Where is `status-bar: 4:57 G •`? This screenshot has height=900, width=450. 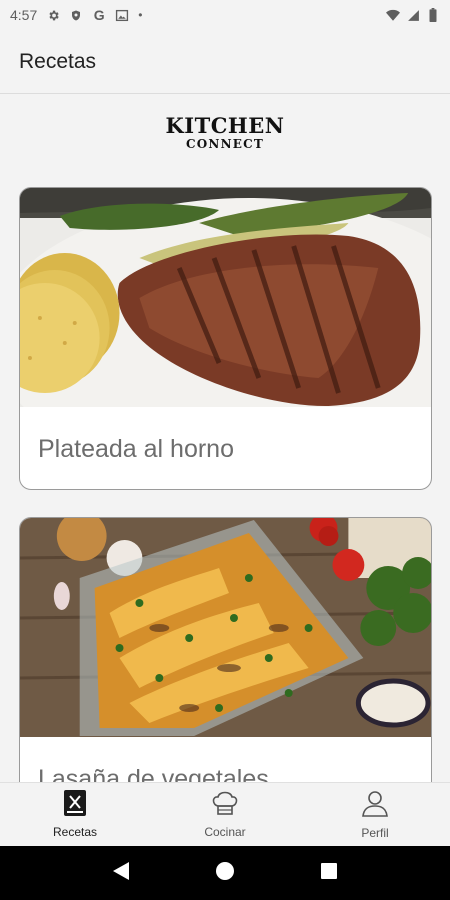 status-bar: 4:57 G • is located at coordinates (225, 15).